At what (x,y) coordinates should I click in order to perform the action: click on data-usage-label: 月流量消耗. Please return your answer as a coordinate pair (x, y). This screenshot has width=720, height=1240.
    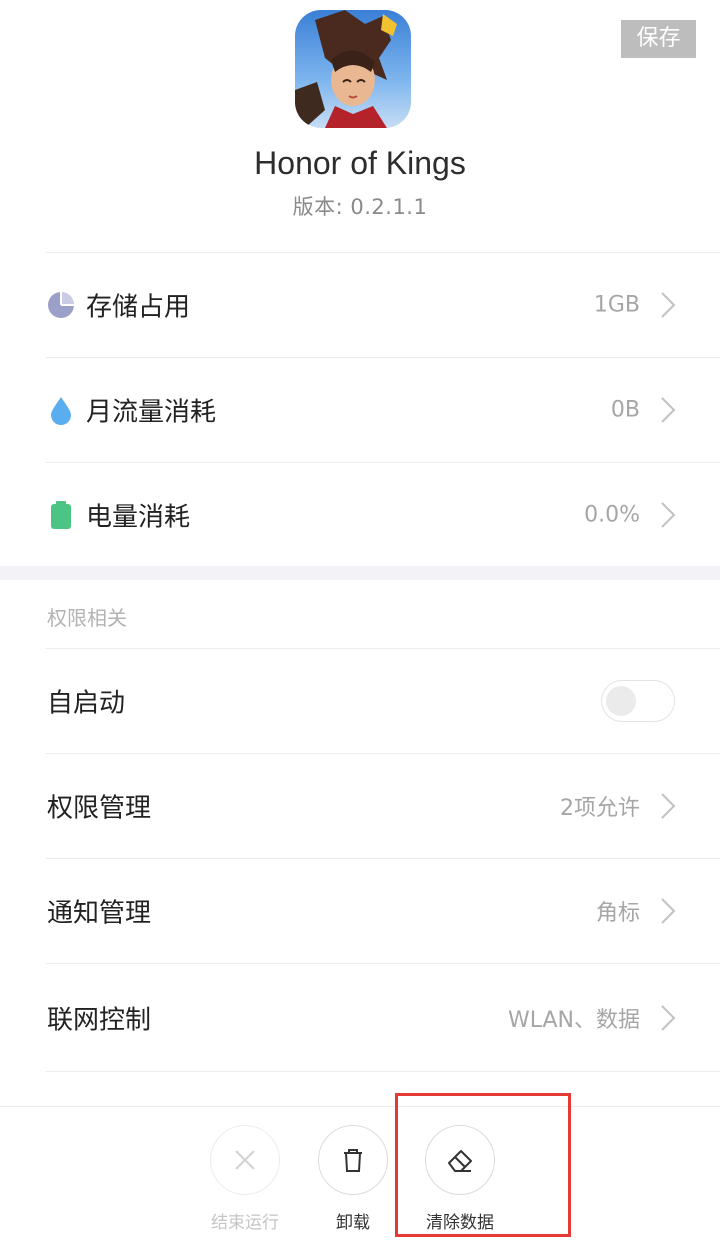
    Looking at the image, I should click on (151, 412).